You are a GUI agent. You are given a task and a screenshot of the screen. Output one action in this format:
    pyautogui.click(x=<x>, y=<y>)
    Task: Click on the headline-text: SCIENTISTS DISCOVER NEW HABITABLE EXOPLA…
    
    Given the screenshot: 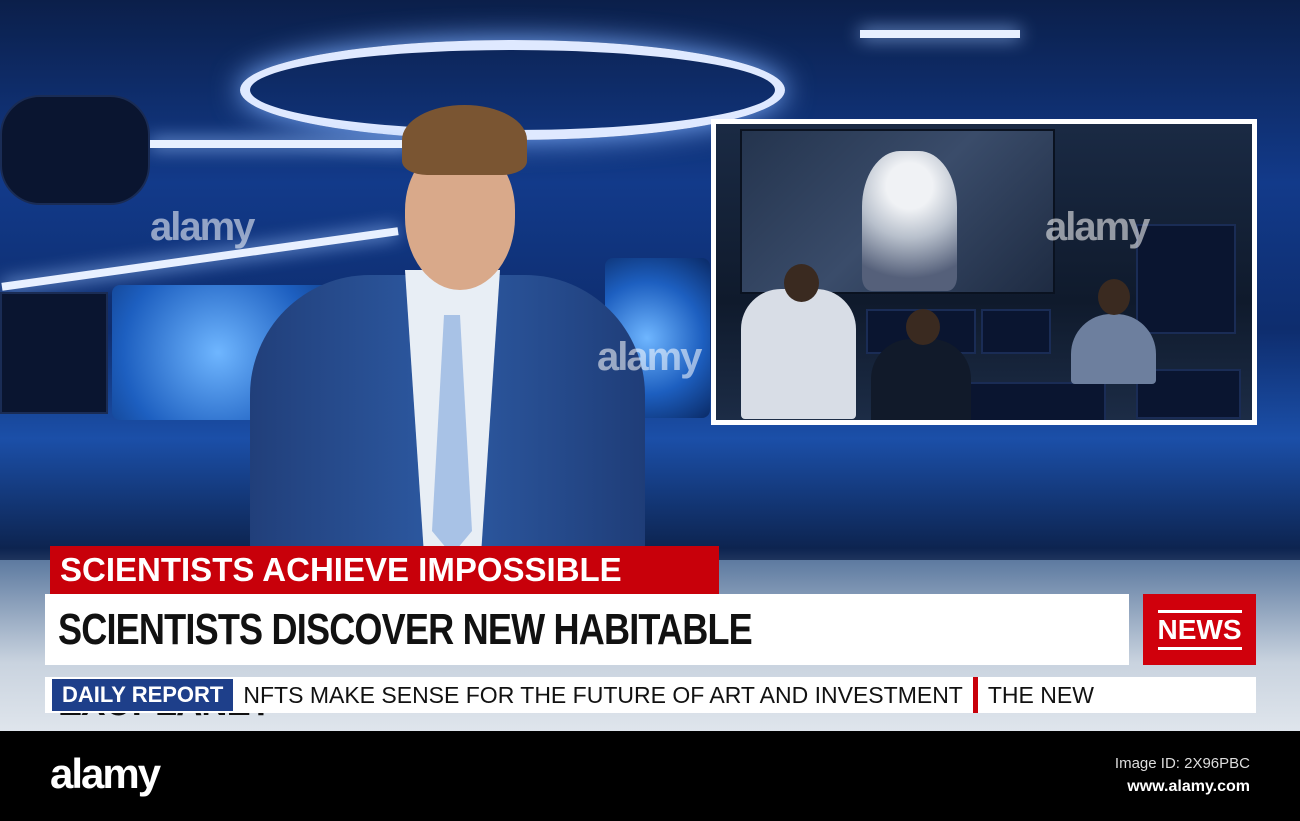 What is the action you would take?
    pyautogui.click(x=405, y=665)
    